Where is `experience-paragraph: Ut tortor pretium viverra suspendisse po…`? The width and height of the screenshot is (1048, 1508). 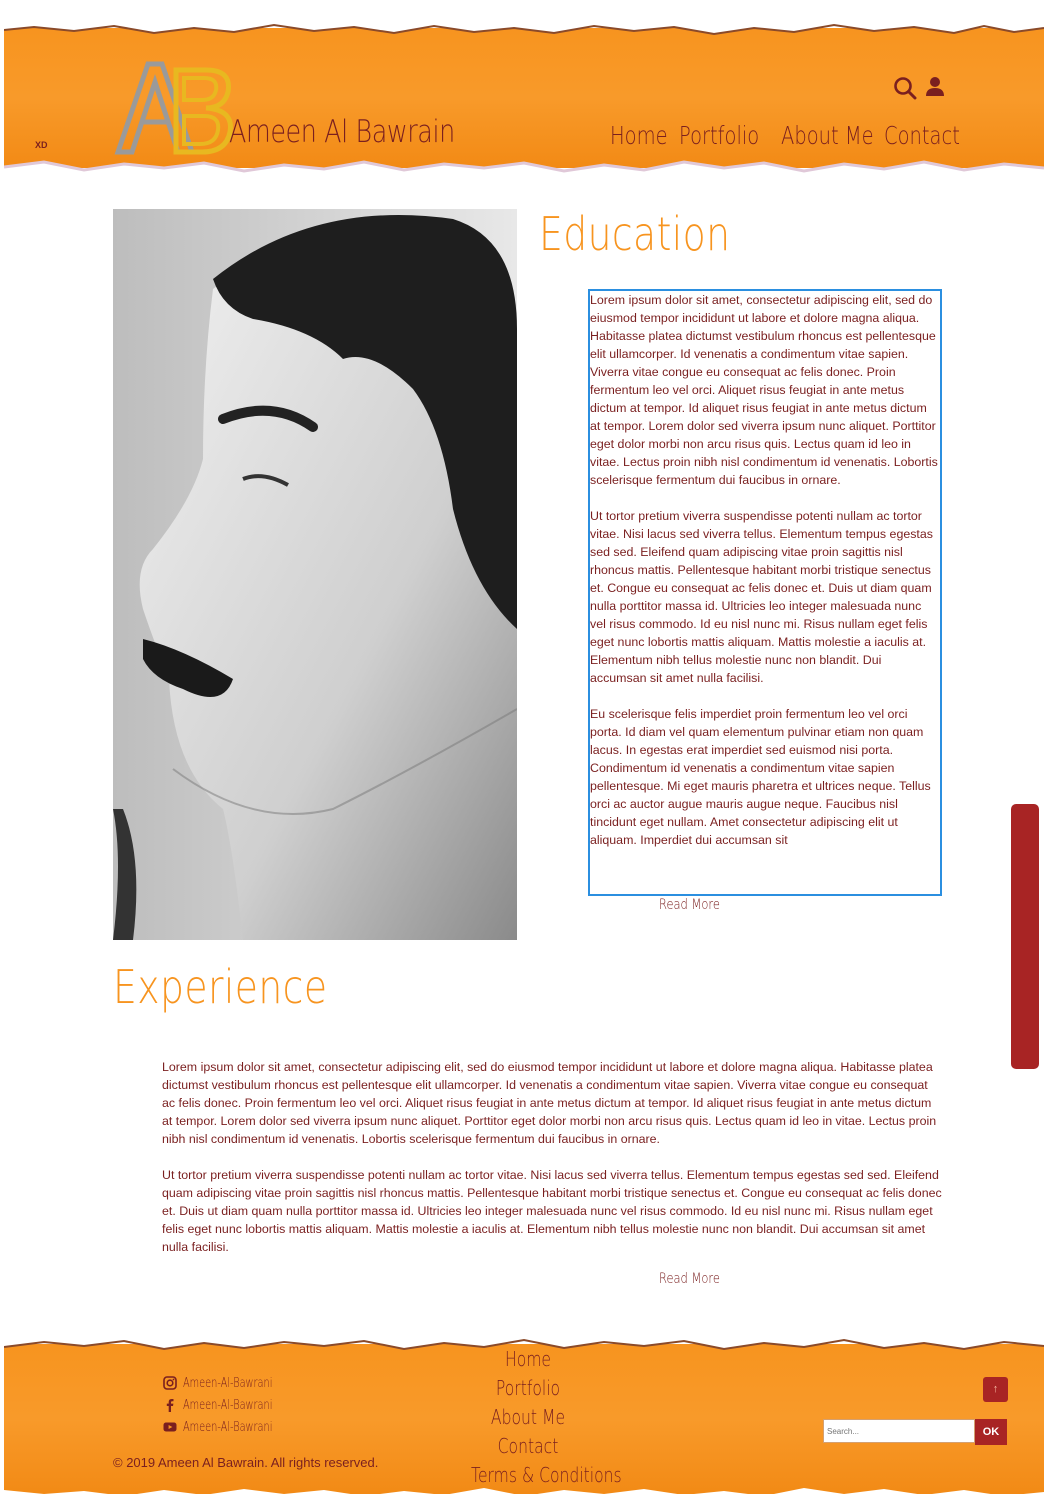 experience-paragraph: Ut tortor pretium viverra suspendisse po… is located at coordinates (552, 1211).